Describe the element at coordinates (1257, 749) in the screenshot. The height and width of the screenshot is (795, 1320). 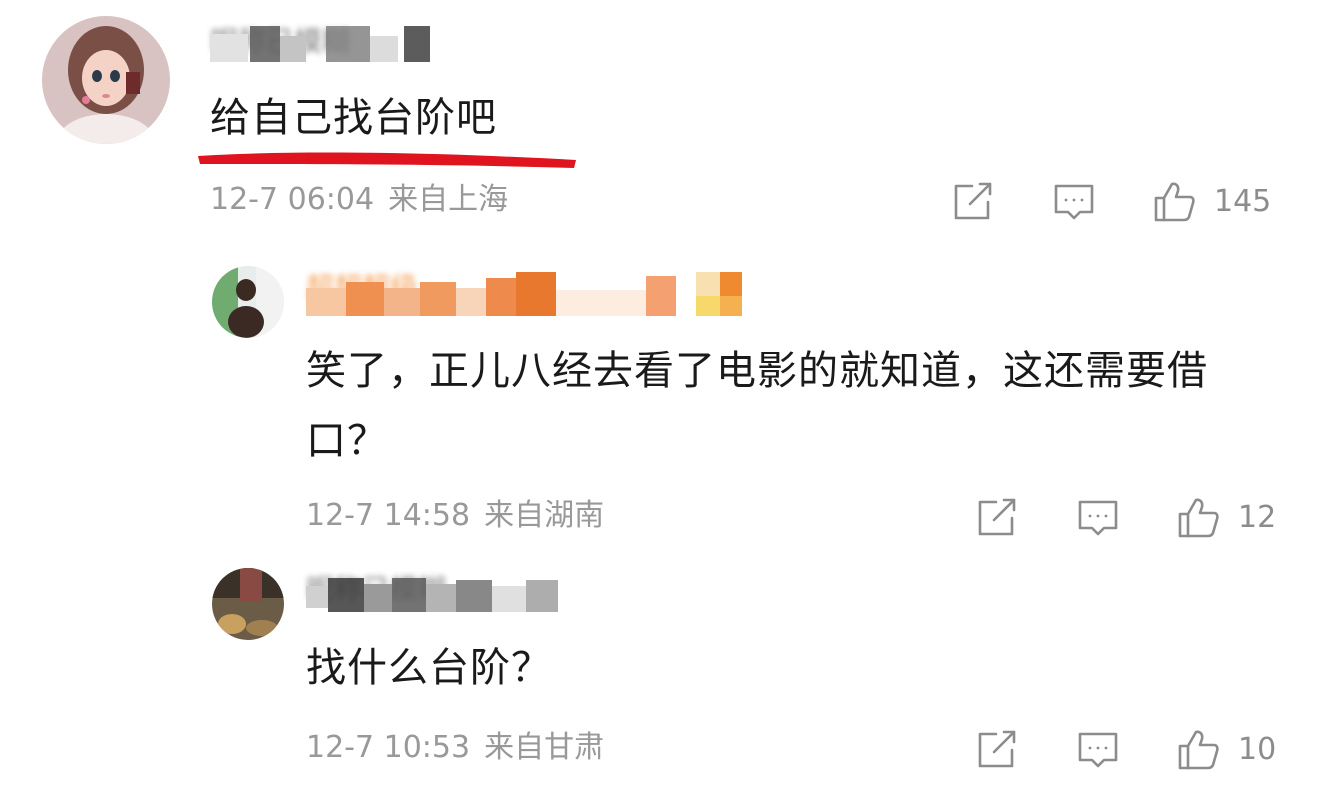
I see `like-count: 10` at that location.